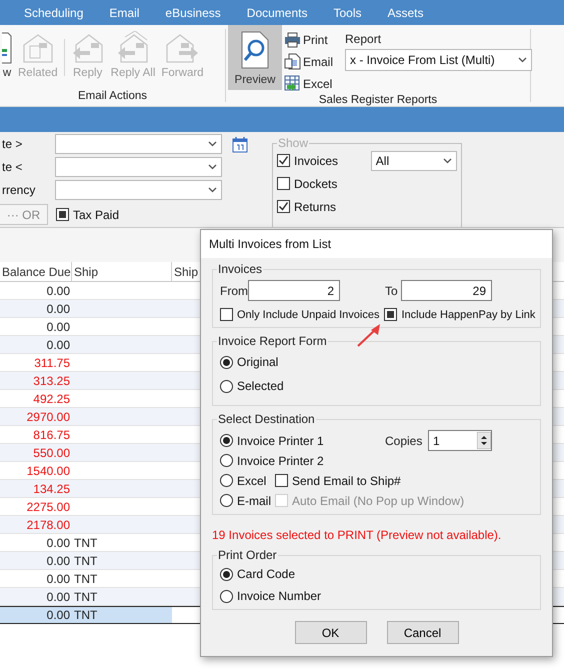 Image resolution: width=564 pixels, height=671 pixels. I want to click on menu-item: Documents, so click(277, 13).